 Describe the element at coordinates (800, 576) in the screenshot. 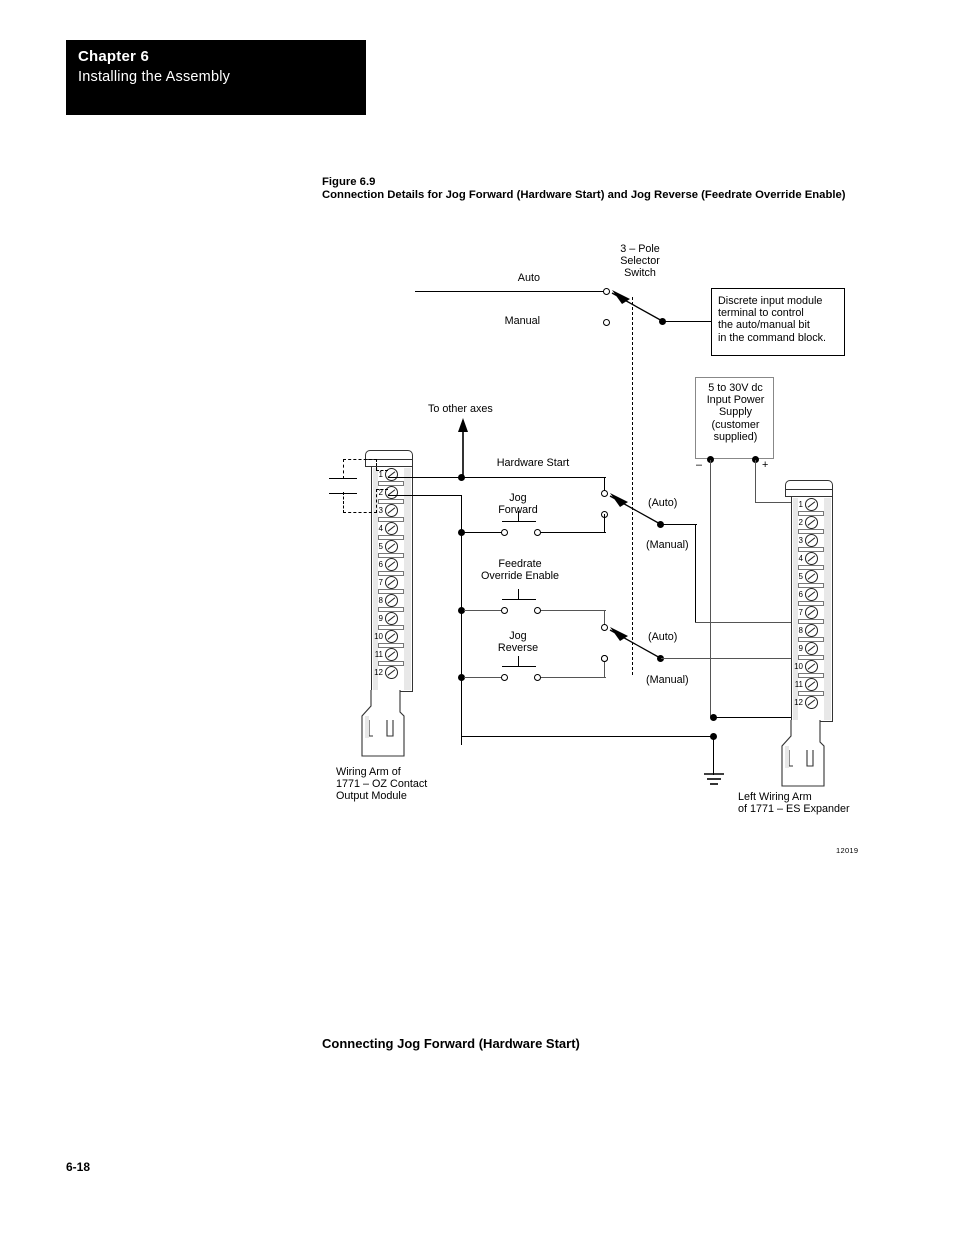

I see `terminal-number: 5` at that location.